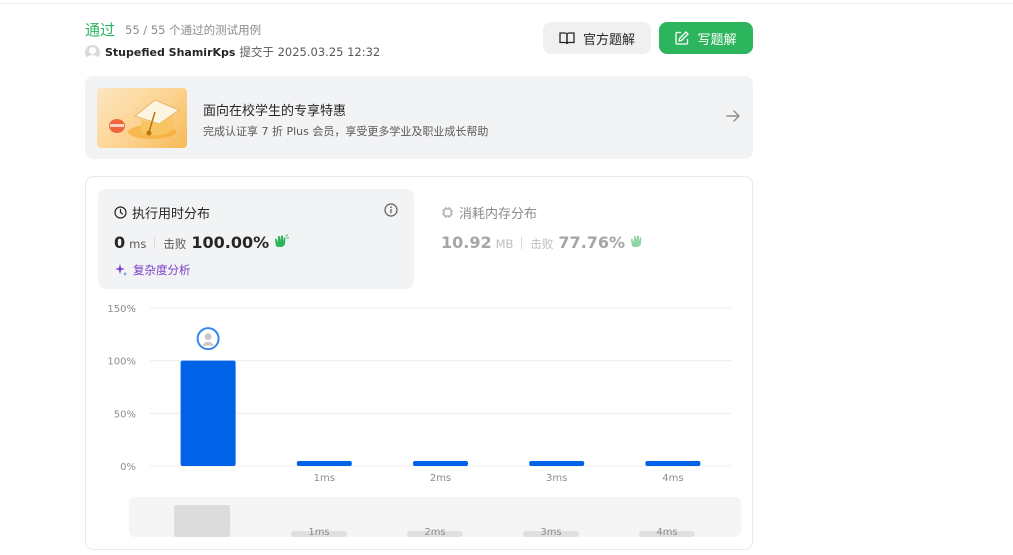 The width and height of the screenshot is (1013, 555). Describe the element at coordinates (121, 270) in the screenshot. I see `sparkle-icon` at that location.